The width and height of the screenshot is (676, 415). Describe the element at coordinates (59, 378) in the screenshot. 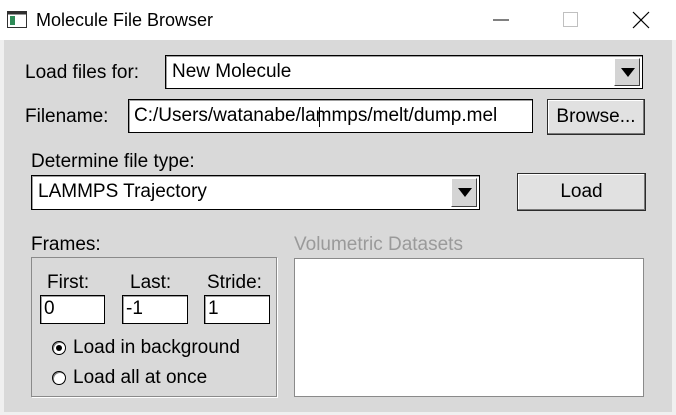

I see `load-all-at-once-radio` at that location.